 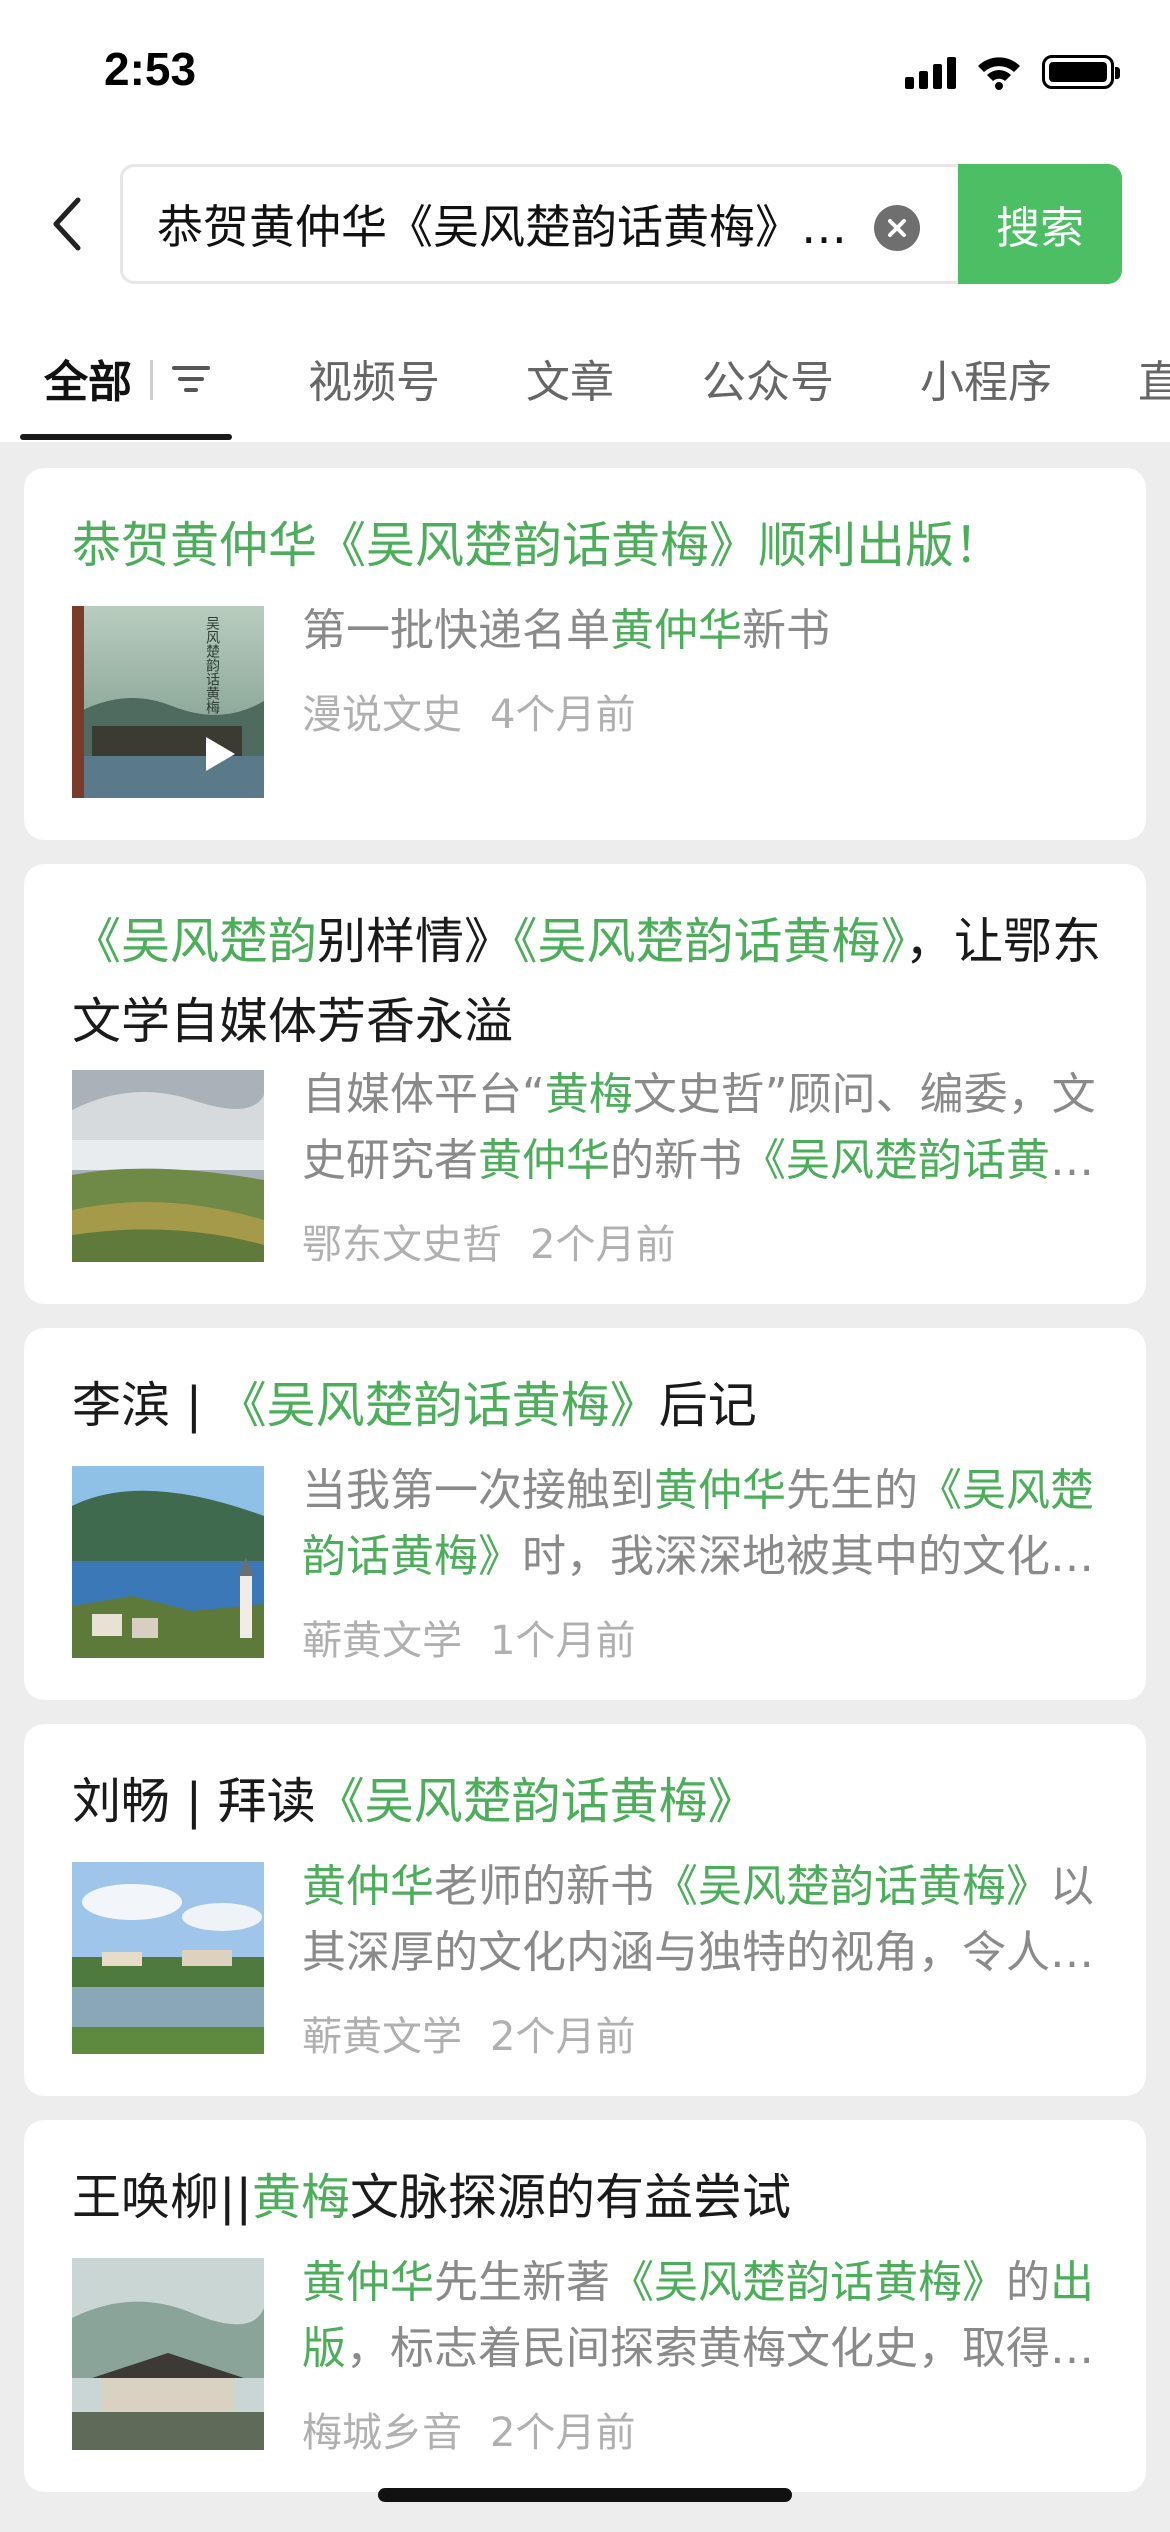 I want to click on text-segment: 老师的新书, so click(x=544, y=1886).